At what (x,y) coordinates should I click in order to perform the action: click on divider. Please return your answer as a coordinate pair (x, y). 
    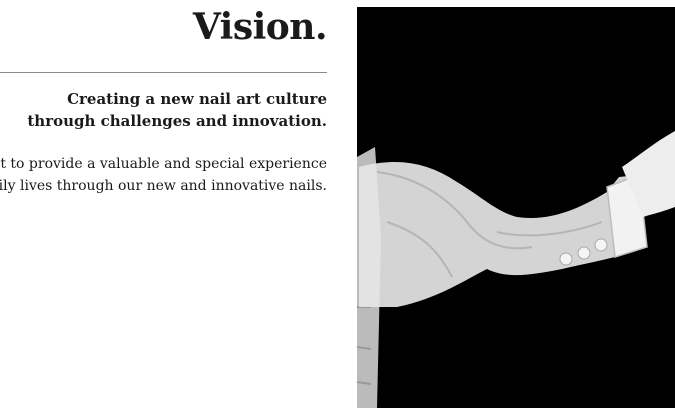
    Looking at the image, I should click on (163, 72).